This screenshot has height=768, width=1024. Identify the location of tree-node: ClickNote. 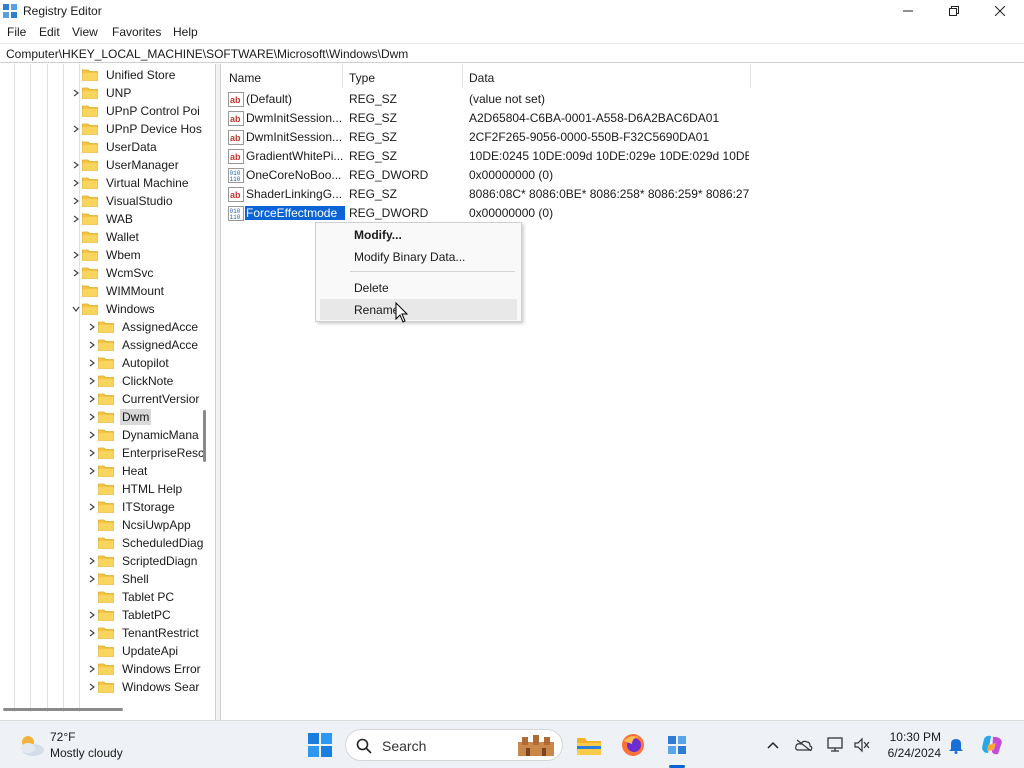
(130, 381).